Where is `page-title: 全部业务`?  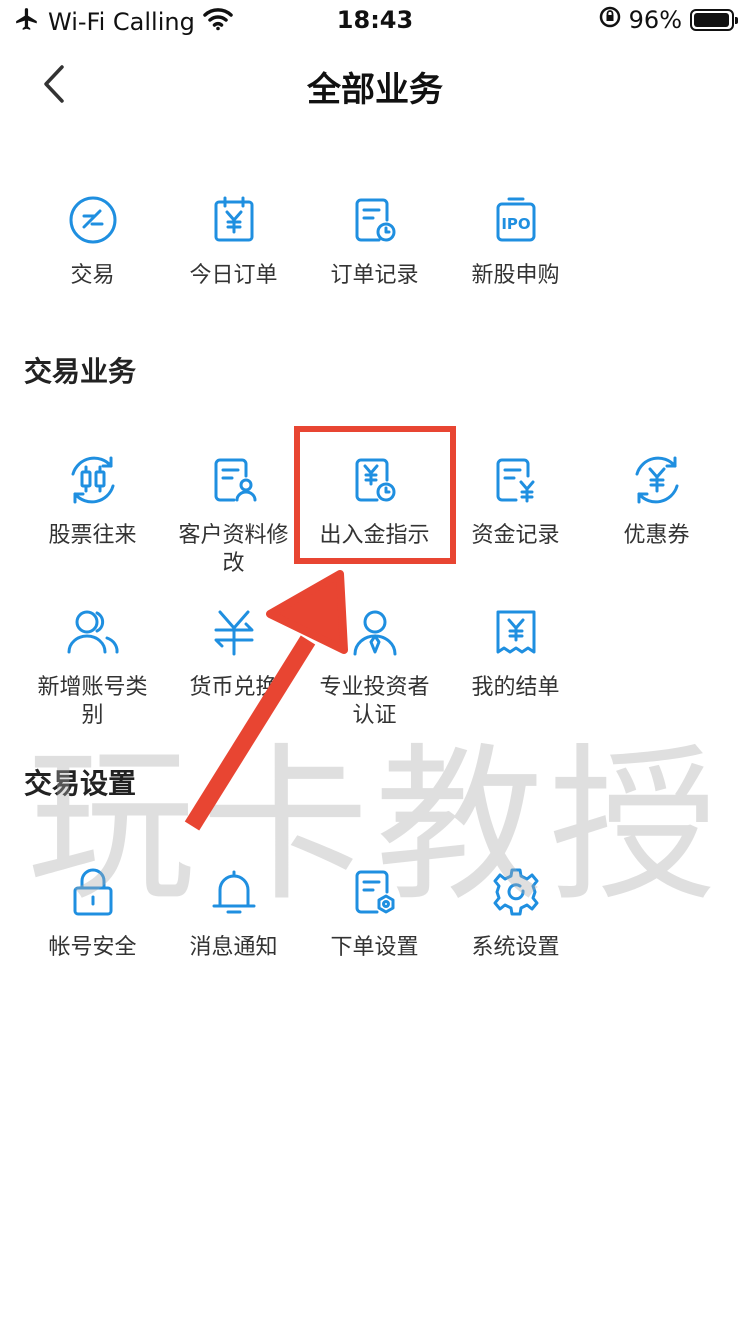
page-title: 全部业务 is located at coordinates (375, 90).